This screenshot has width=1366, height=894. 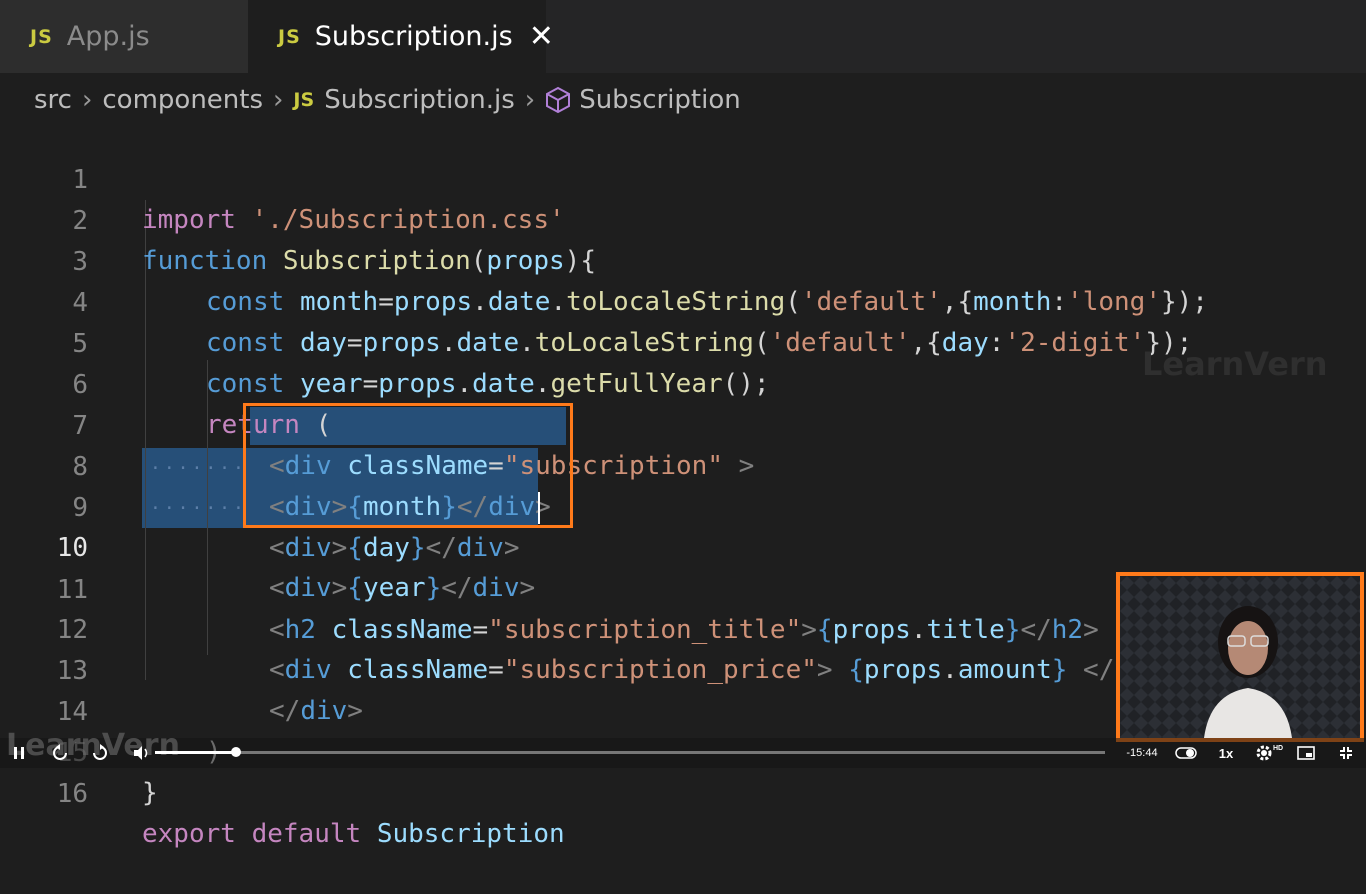 I want to click on forward-icon, so click(x=100, y=752).